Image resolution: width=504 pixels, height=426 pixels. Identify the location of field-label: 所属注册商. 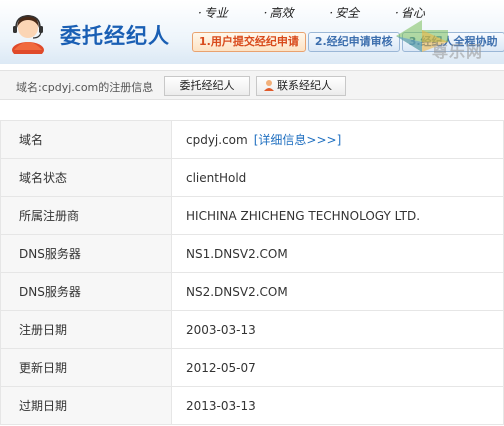
(86, 215).